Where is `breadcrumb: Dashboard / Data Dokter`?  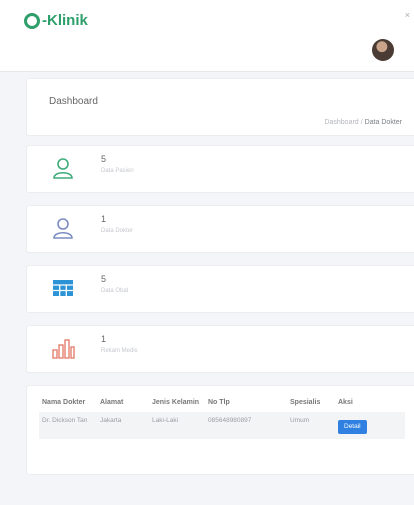 breadcrumb: Dashboard / Data Dokter is located at coordinates (363, 122).